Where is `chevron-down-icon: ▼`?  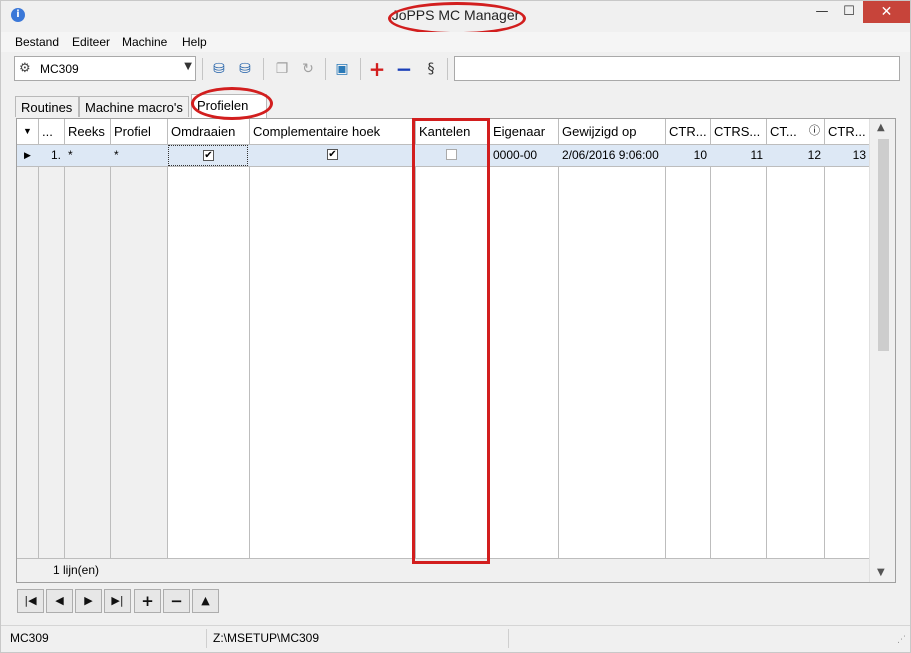 chevron-down-icon: ▼ is located at coordinates (188, 66).